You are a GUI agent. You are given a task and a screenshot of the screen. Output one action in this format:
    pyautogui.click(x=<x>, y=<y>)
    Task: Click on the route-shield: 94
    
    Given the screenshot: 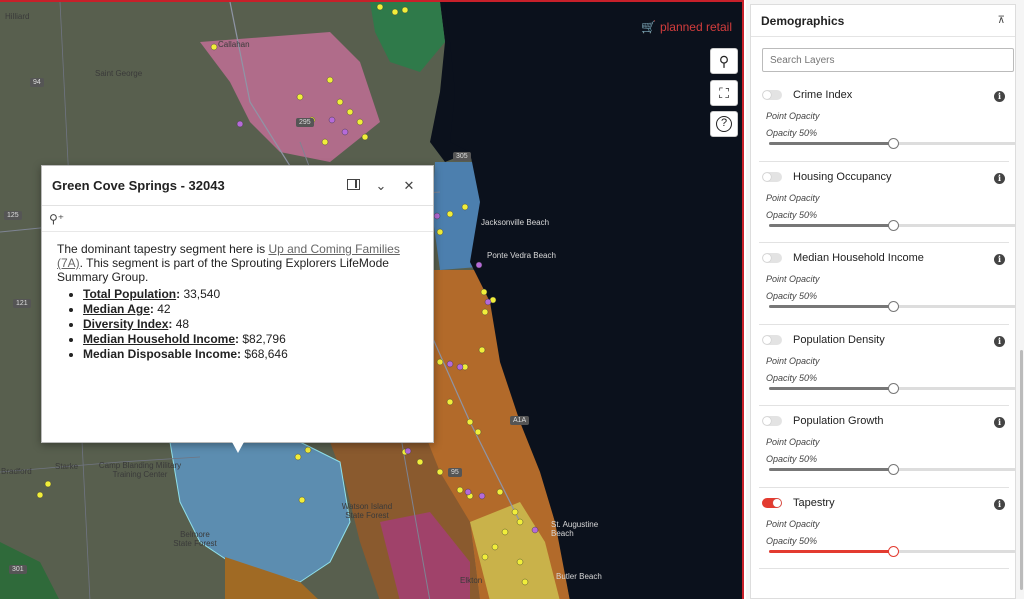 What is the action you would take?
    pyautogui.click(x=37, y=82)
    